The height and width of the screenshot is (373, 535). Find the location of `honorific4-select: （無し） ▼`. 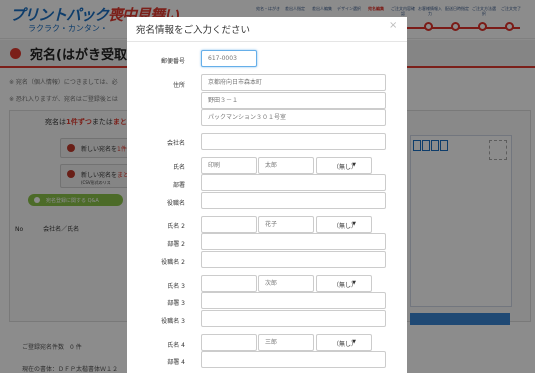

honorific4-select: （無し） ▼ is located at coordinates (344, 342).